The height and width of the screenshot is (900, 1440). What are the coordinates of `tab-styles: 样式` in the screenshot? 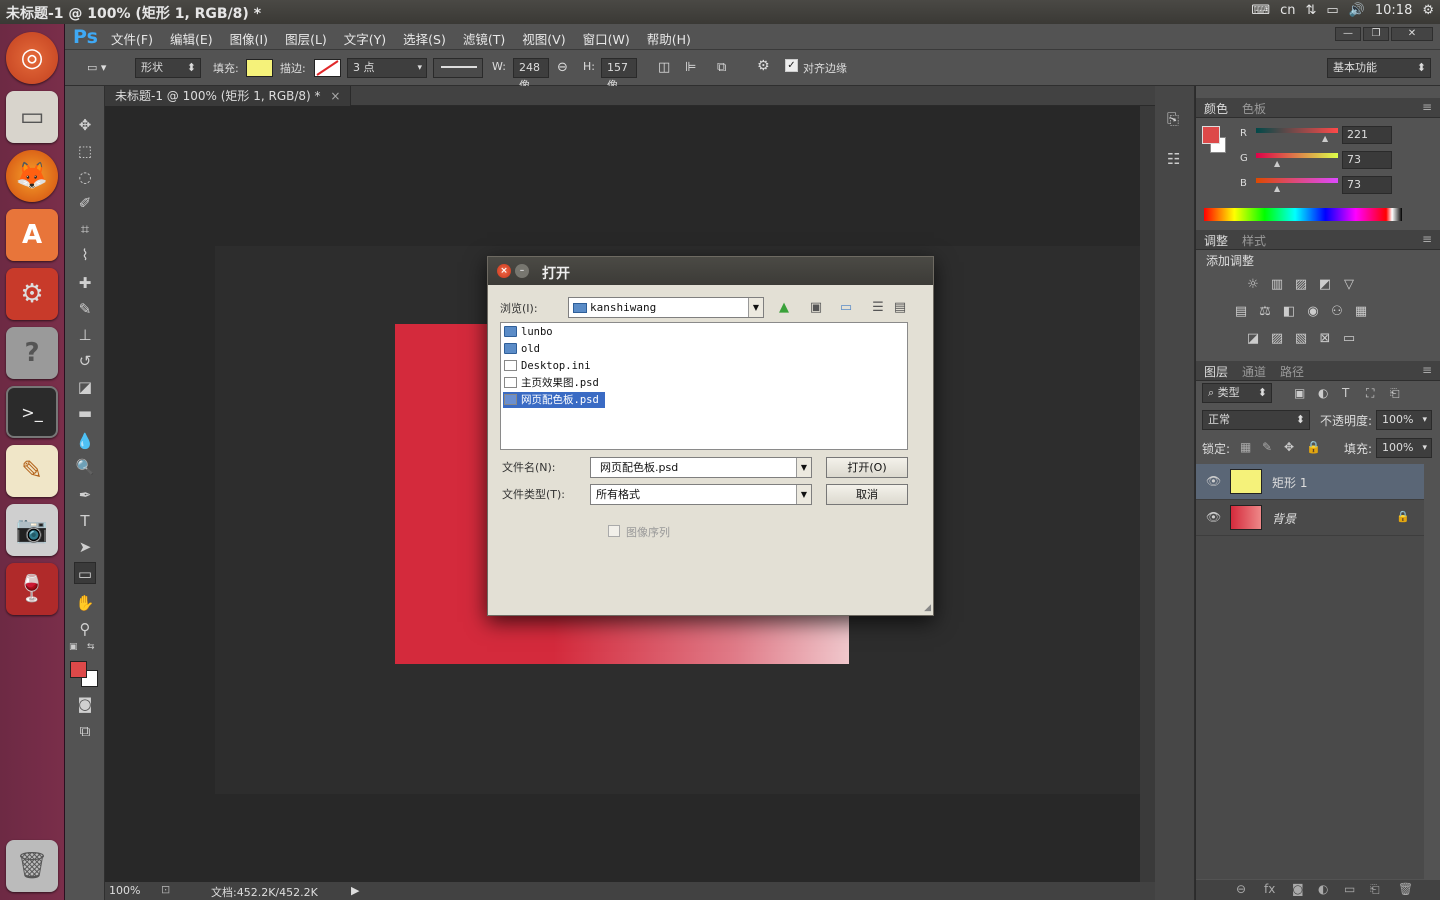 It's located at (1254, 240).